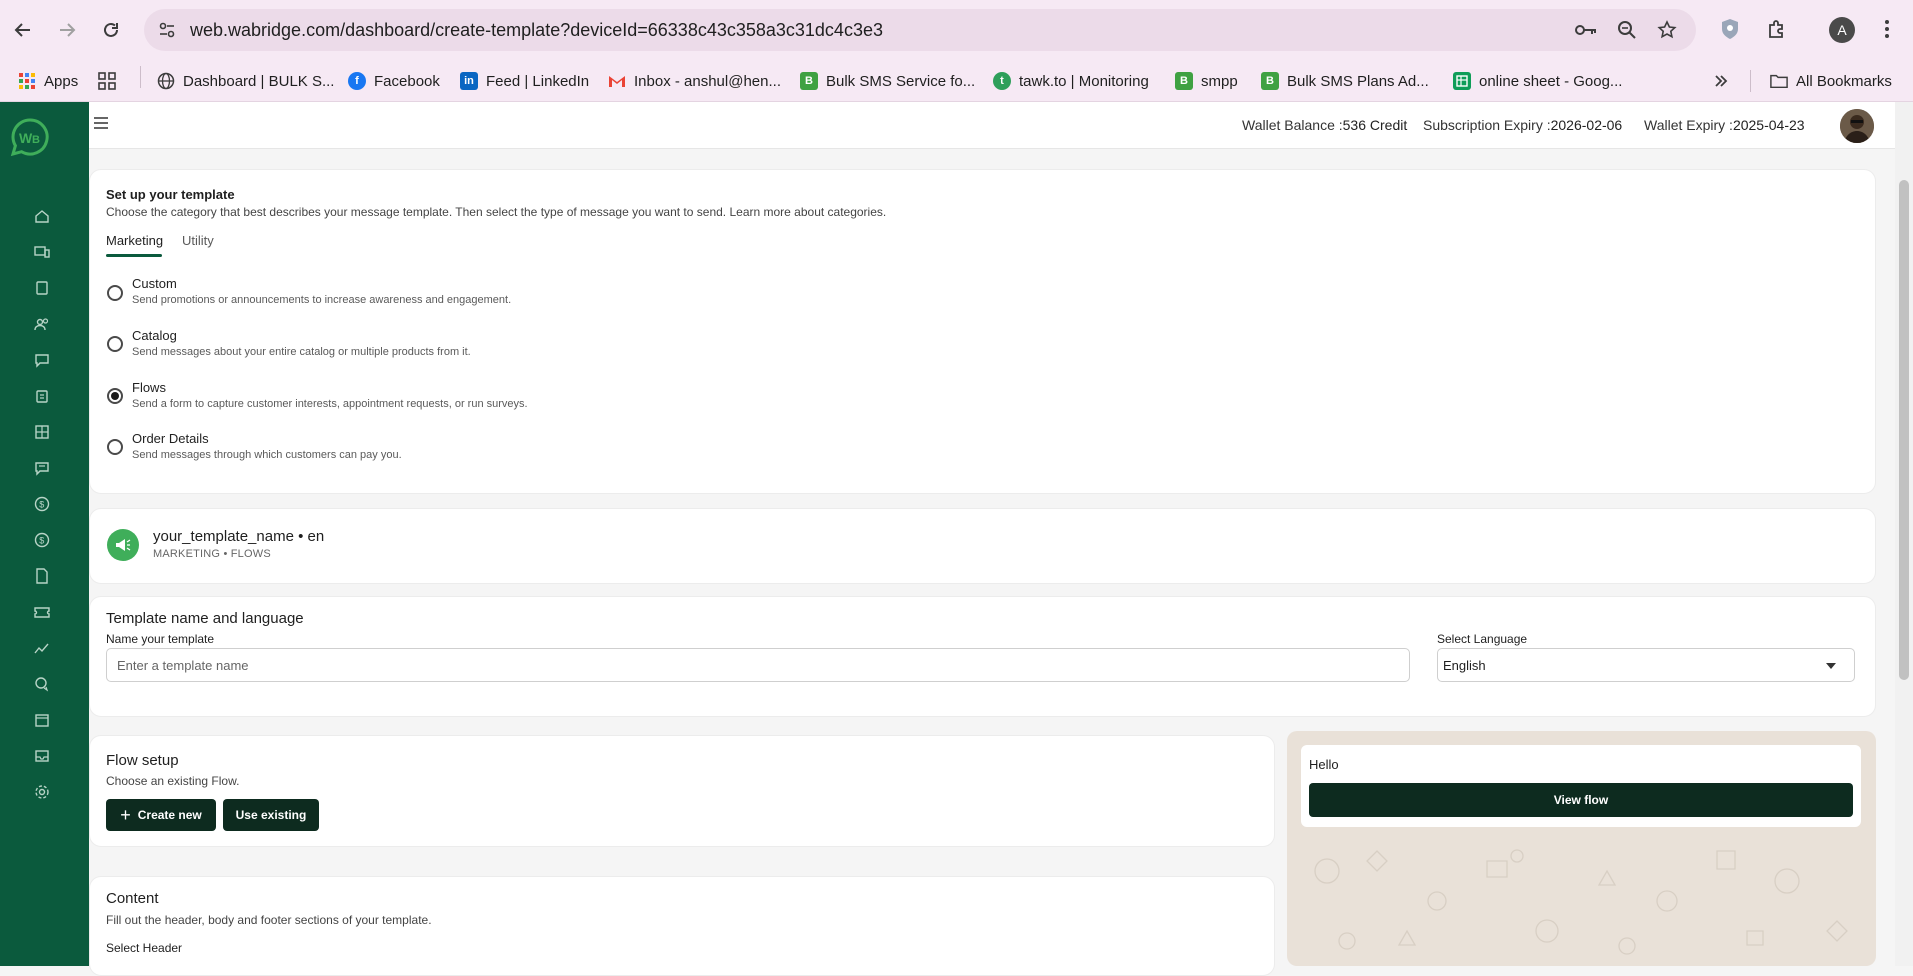  I want to click on all-bookmarks-folder: All Bookmarks, so click(1831, 81).